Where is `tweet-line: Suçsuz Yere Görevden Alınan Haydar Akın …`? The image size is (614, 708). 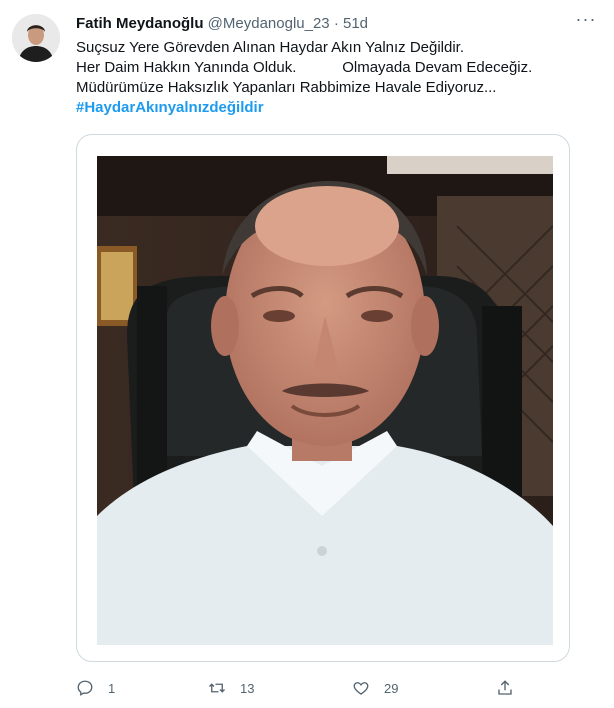
tweet-line: Suçsuz Yere Görevden Alınan Haydar Akın … is located at coordinates (270, 47).